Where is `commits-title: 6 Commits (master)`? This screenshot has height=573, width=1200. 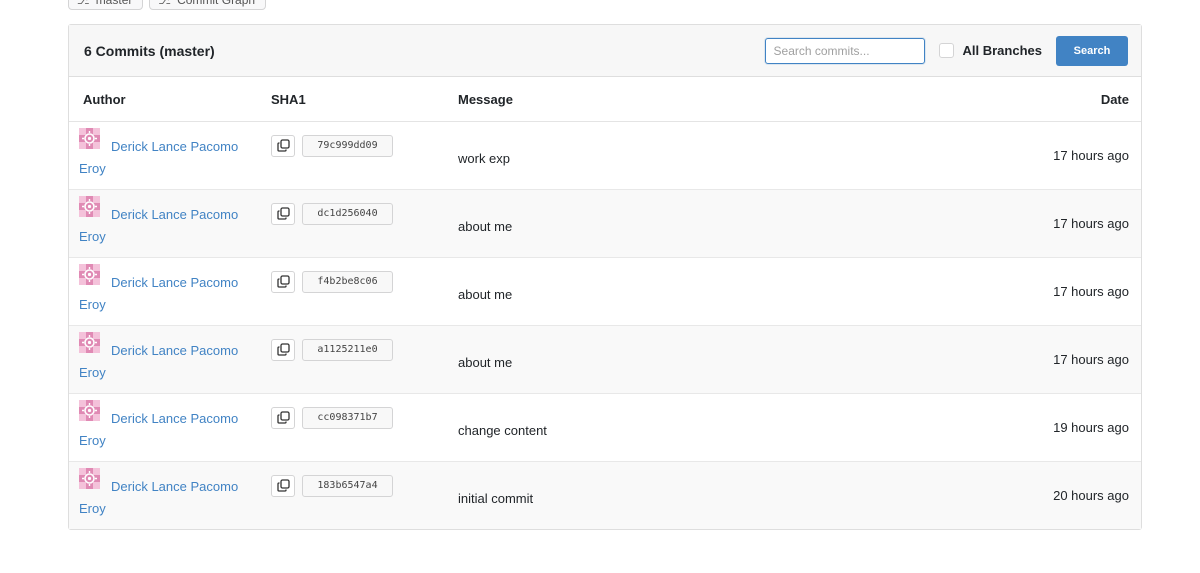
commits-title: 6 Commits (master) is located at coordinates (149, 50).